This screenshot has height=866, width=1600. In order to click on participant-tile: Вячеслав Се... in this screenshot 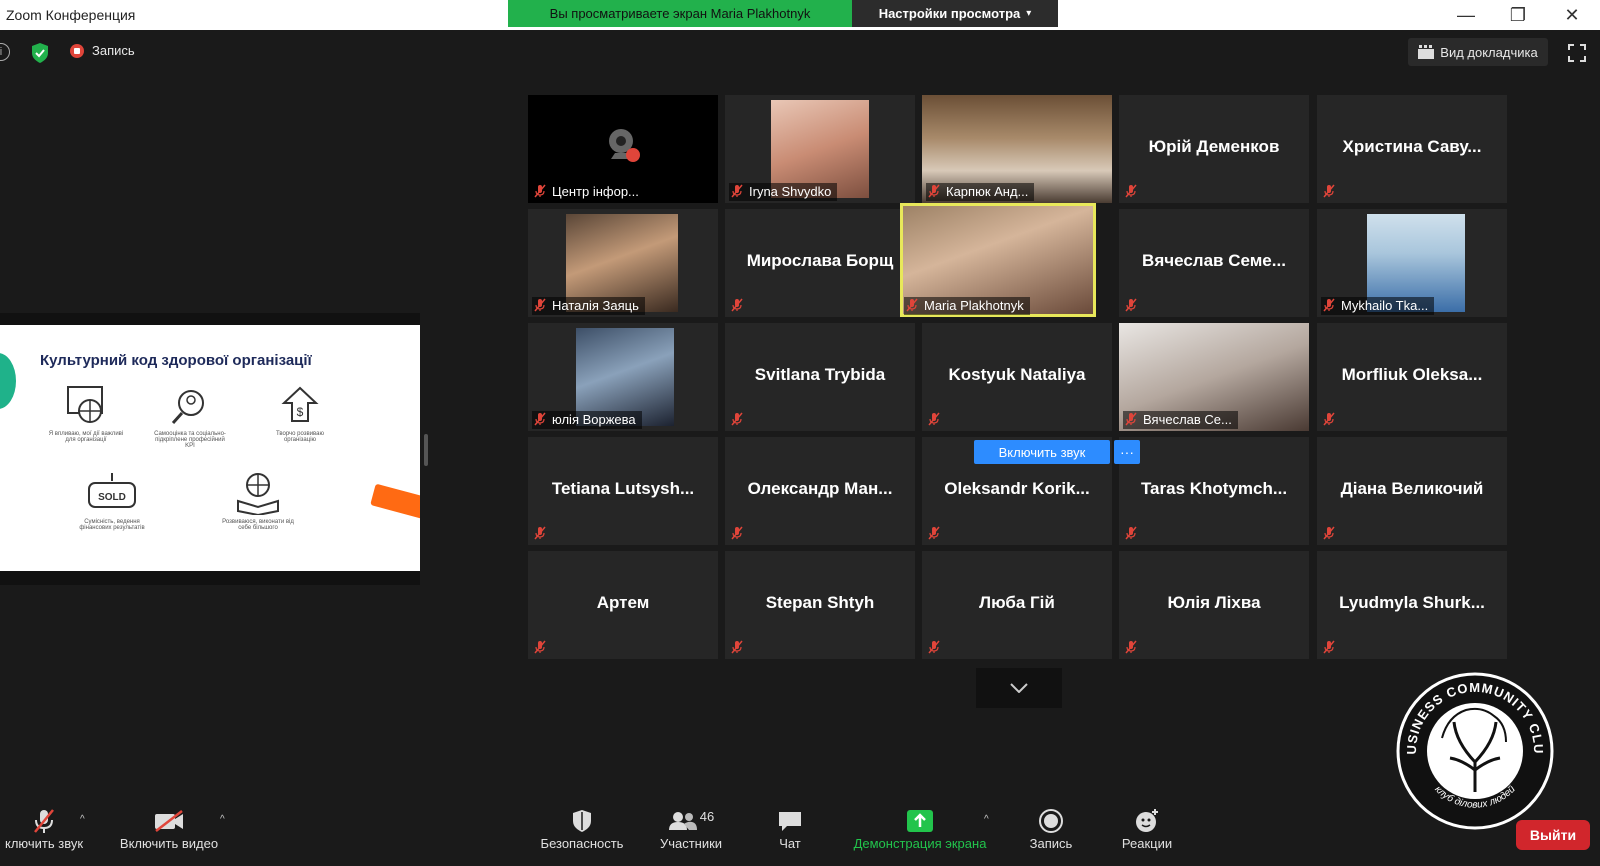, I will do `click(1214, 377)`.